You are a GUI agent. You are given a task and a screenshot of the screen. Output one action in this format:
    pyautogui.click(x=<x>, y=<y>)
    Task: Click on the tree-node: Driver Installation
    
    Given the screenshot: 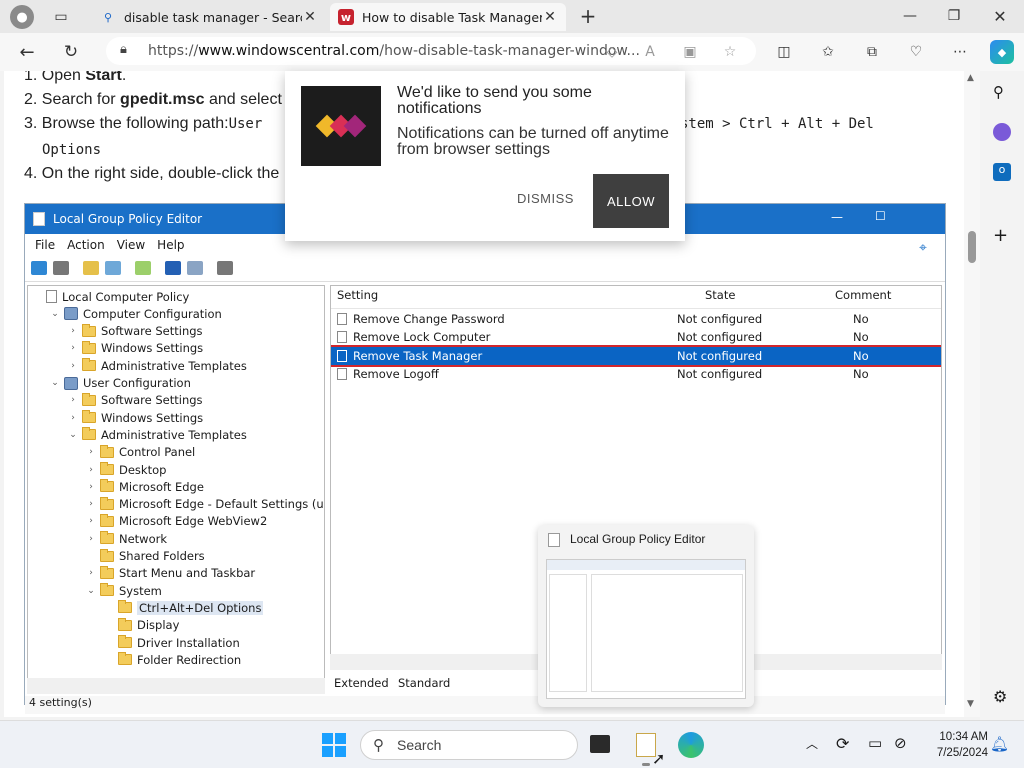 What is the action you would take?
    pyautogui.click(x=172, y=642)
    